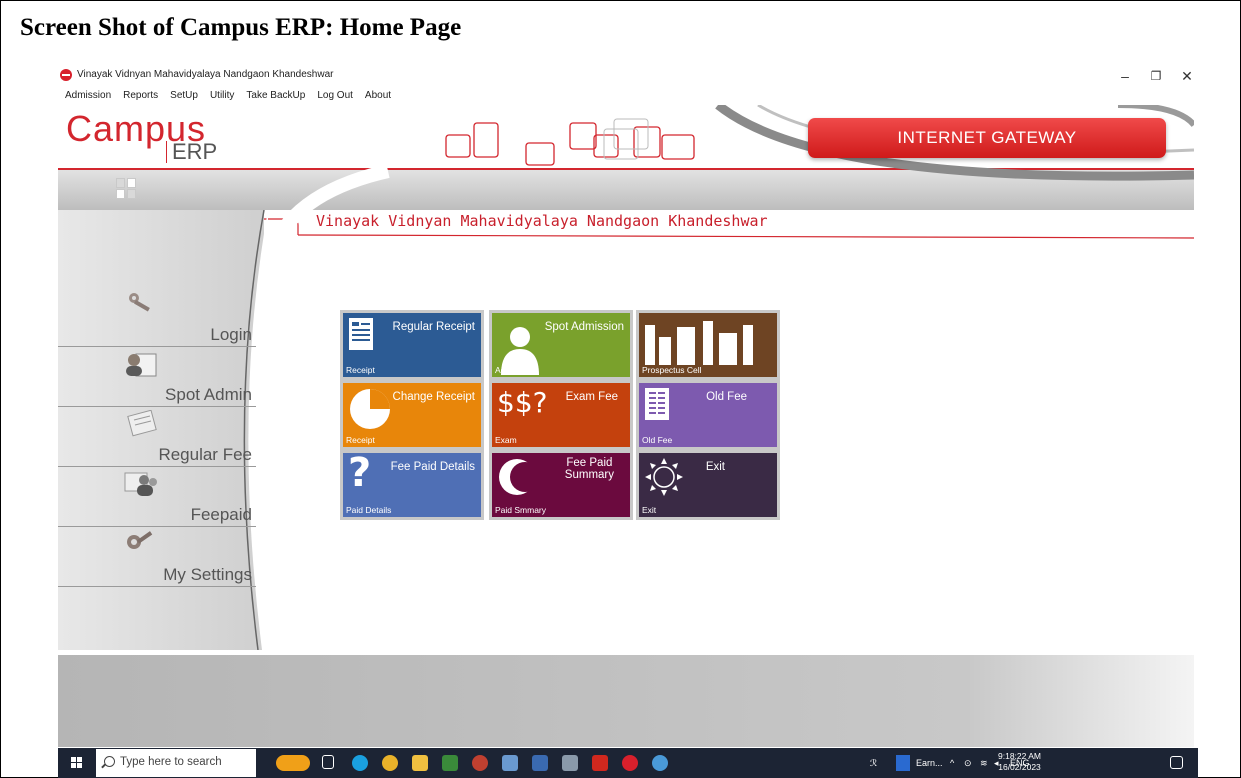 The width and height of the screenshot is (1241, 778). Describe the element at coordinates (412, 415) in the screenshot. I see `tile-receipt: Change Receipt Receipt` at that location.